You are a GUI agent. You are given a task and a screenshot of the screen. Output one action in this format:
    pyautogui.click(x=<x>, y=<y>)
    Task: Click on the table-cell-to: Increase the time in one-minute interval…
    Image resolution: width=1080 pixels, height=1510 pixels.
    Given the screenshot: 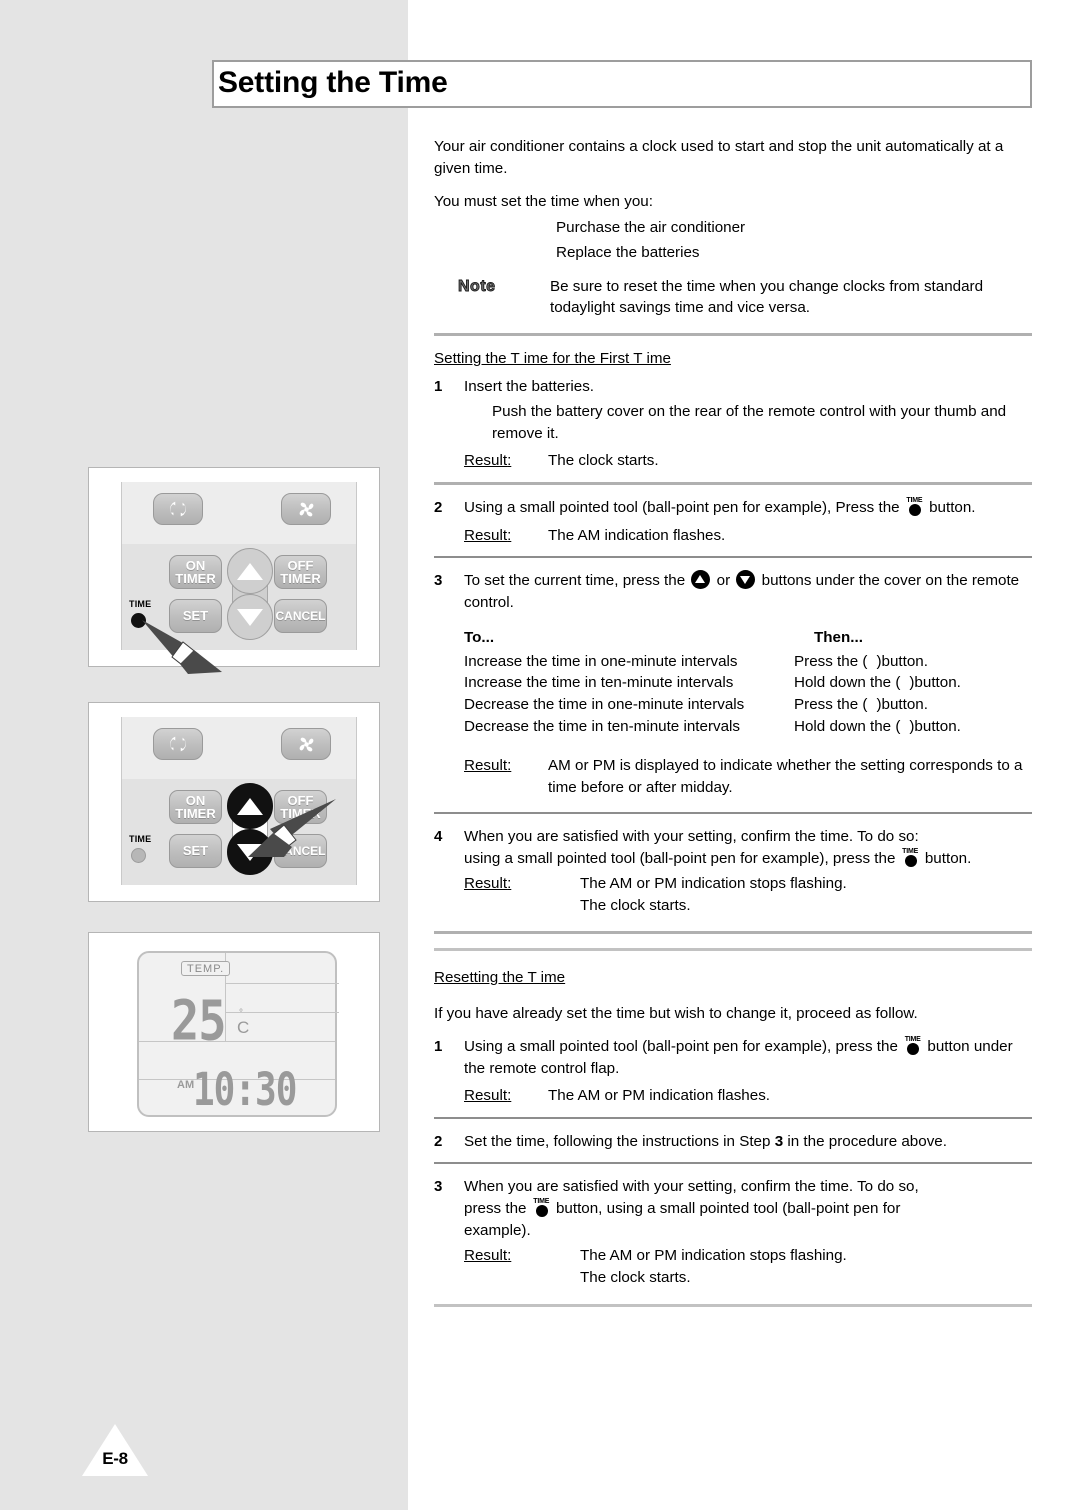 What is the action you would take?
    pyautogui.click(x=601, y=661)
    